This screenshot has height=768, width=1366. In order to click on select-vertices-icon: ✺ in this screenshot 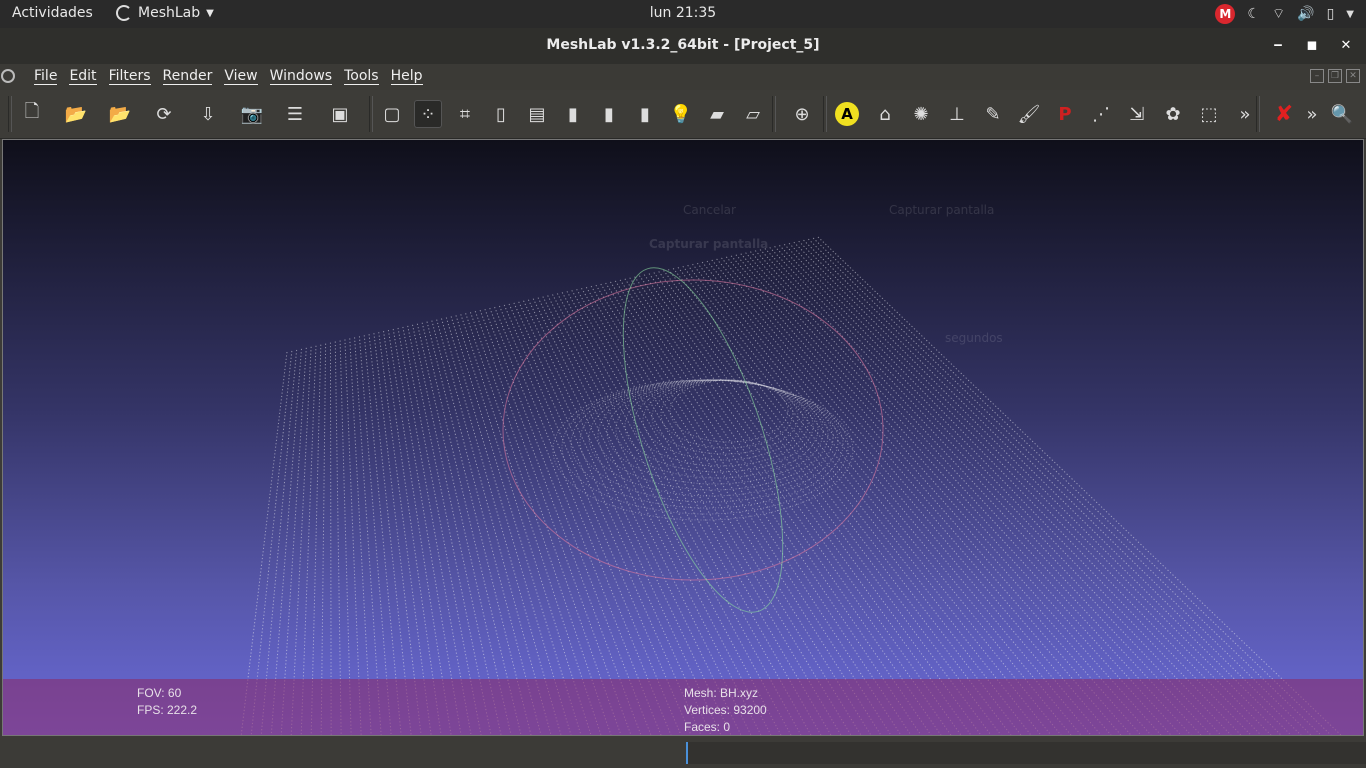, I will do `click(921, 114)`.